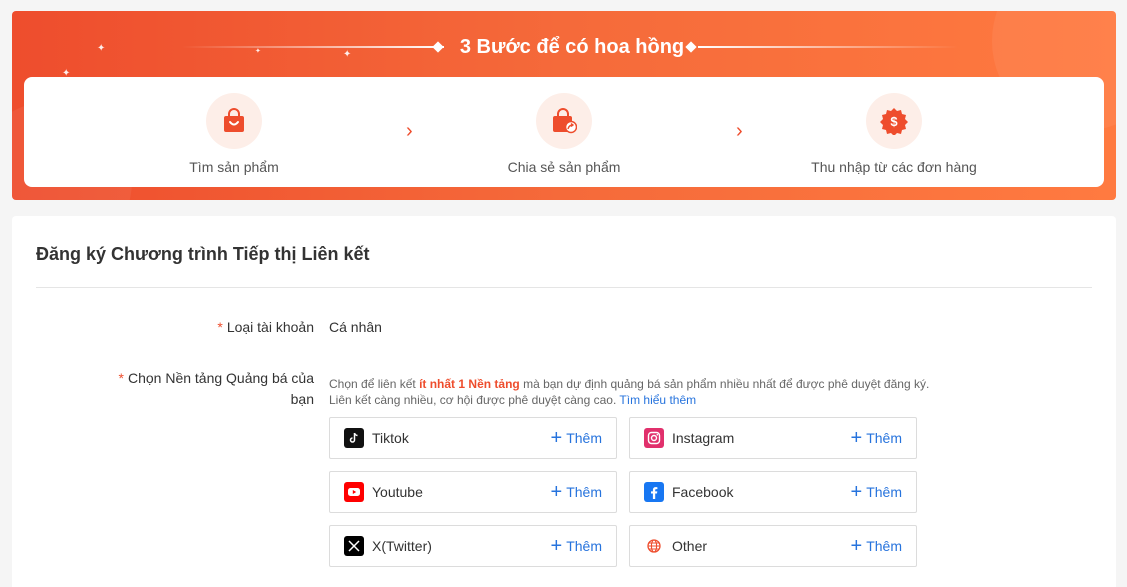  What do you see at coordinates (564, 167) in the screenshot?
I see `step-label: Chia sẻ sản phẩm` at bounding box center [564, 167].